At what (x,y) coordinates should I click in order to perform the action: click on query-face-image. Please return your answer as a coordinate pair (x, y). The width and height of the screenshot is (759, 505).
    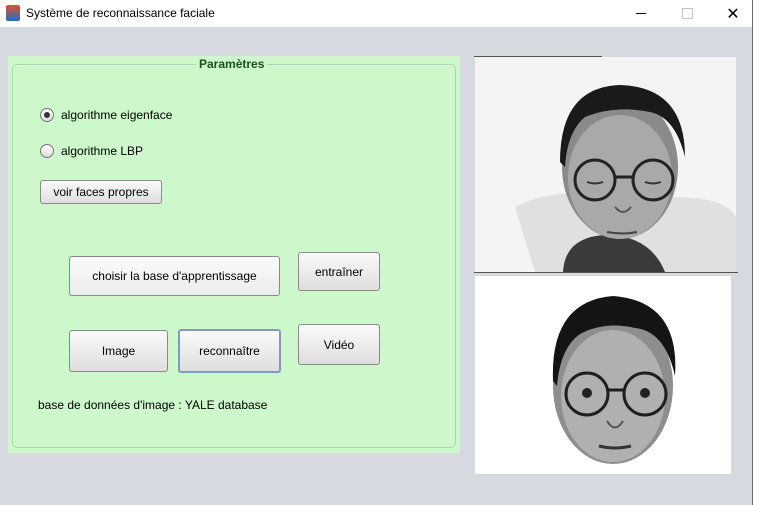
    Looking at the image, I should click on (605, 164).